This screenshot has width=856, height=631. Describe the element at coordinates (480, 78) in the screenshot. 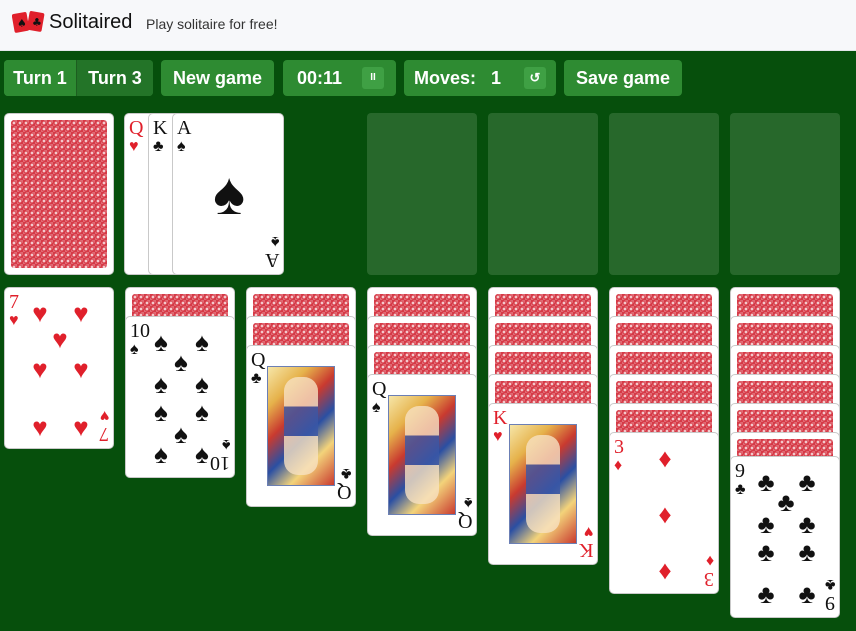

I see `moves-counter: Moves: 1 ↺` at that location.